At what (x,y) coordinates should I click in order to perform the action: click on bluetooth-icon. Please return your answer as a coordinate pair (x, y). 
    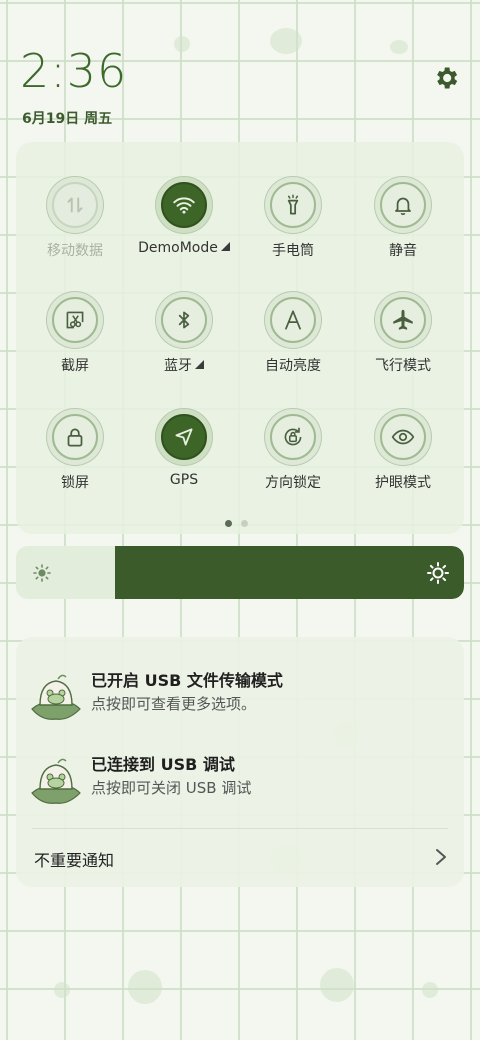
    Looking at the image, I should click on (184, 320).